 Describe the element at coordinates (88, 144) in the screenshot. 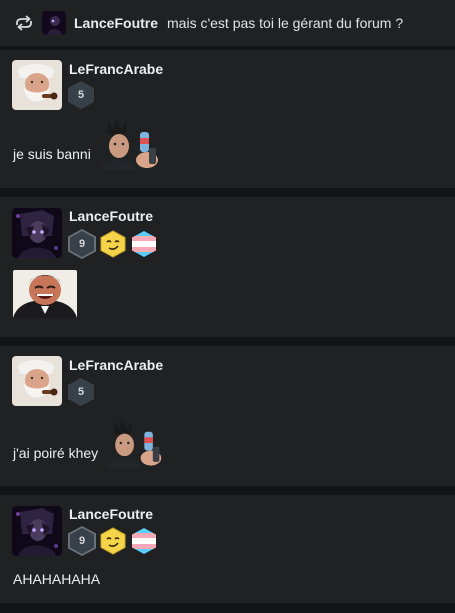

I see `message-text-row: je suis banni` at that location.